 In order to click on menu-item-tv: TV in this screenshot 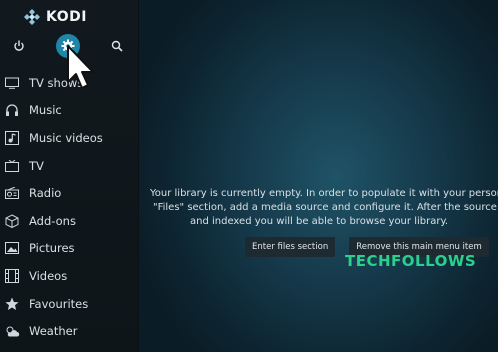, I will do `click(69, 166)`.